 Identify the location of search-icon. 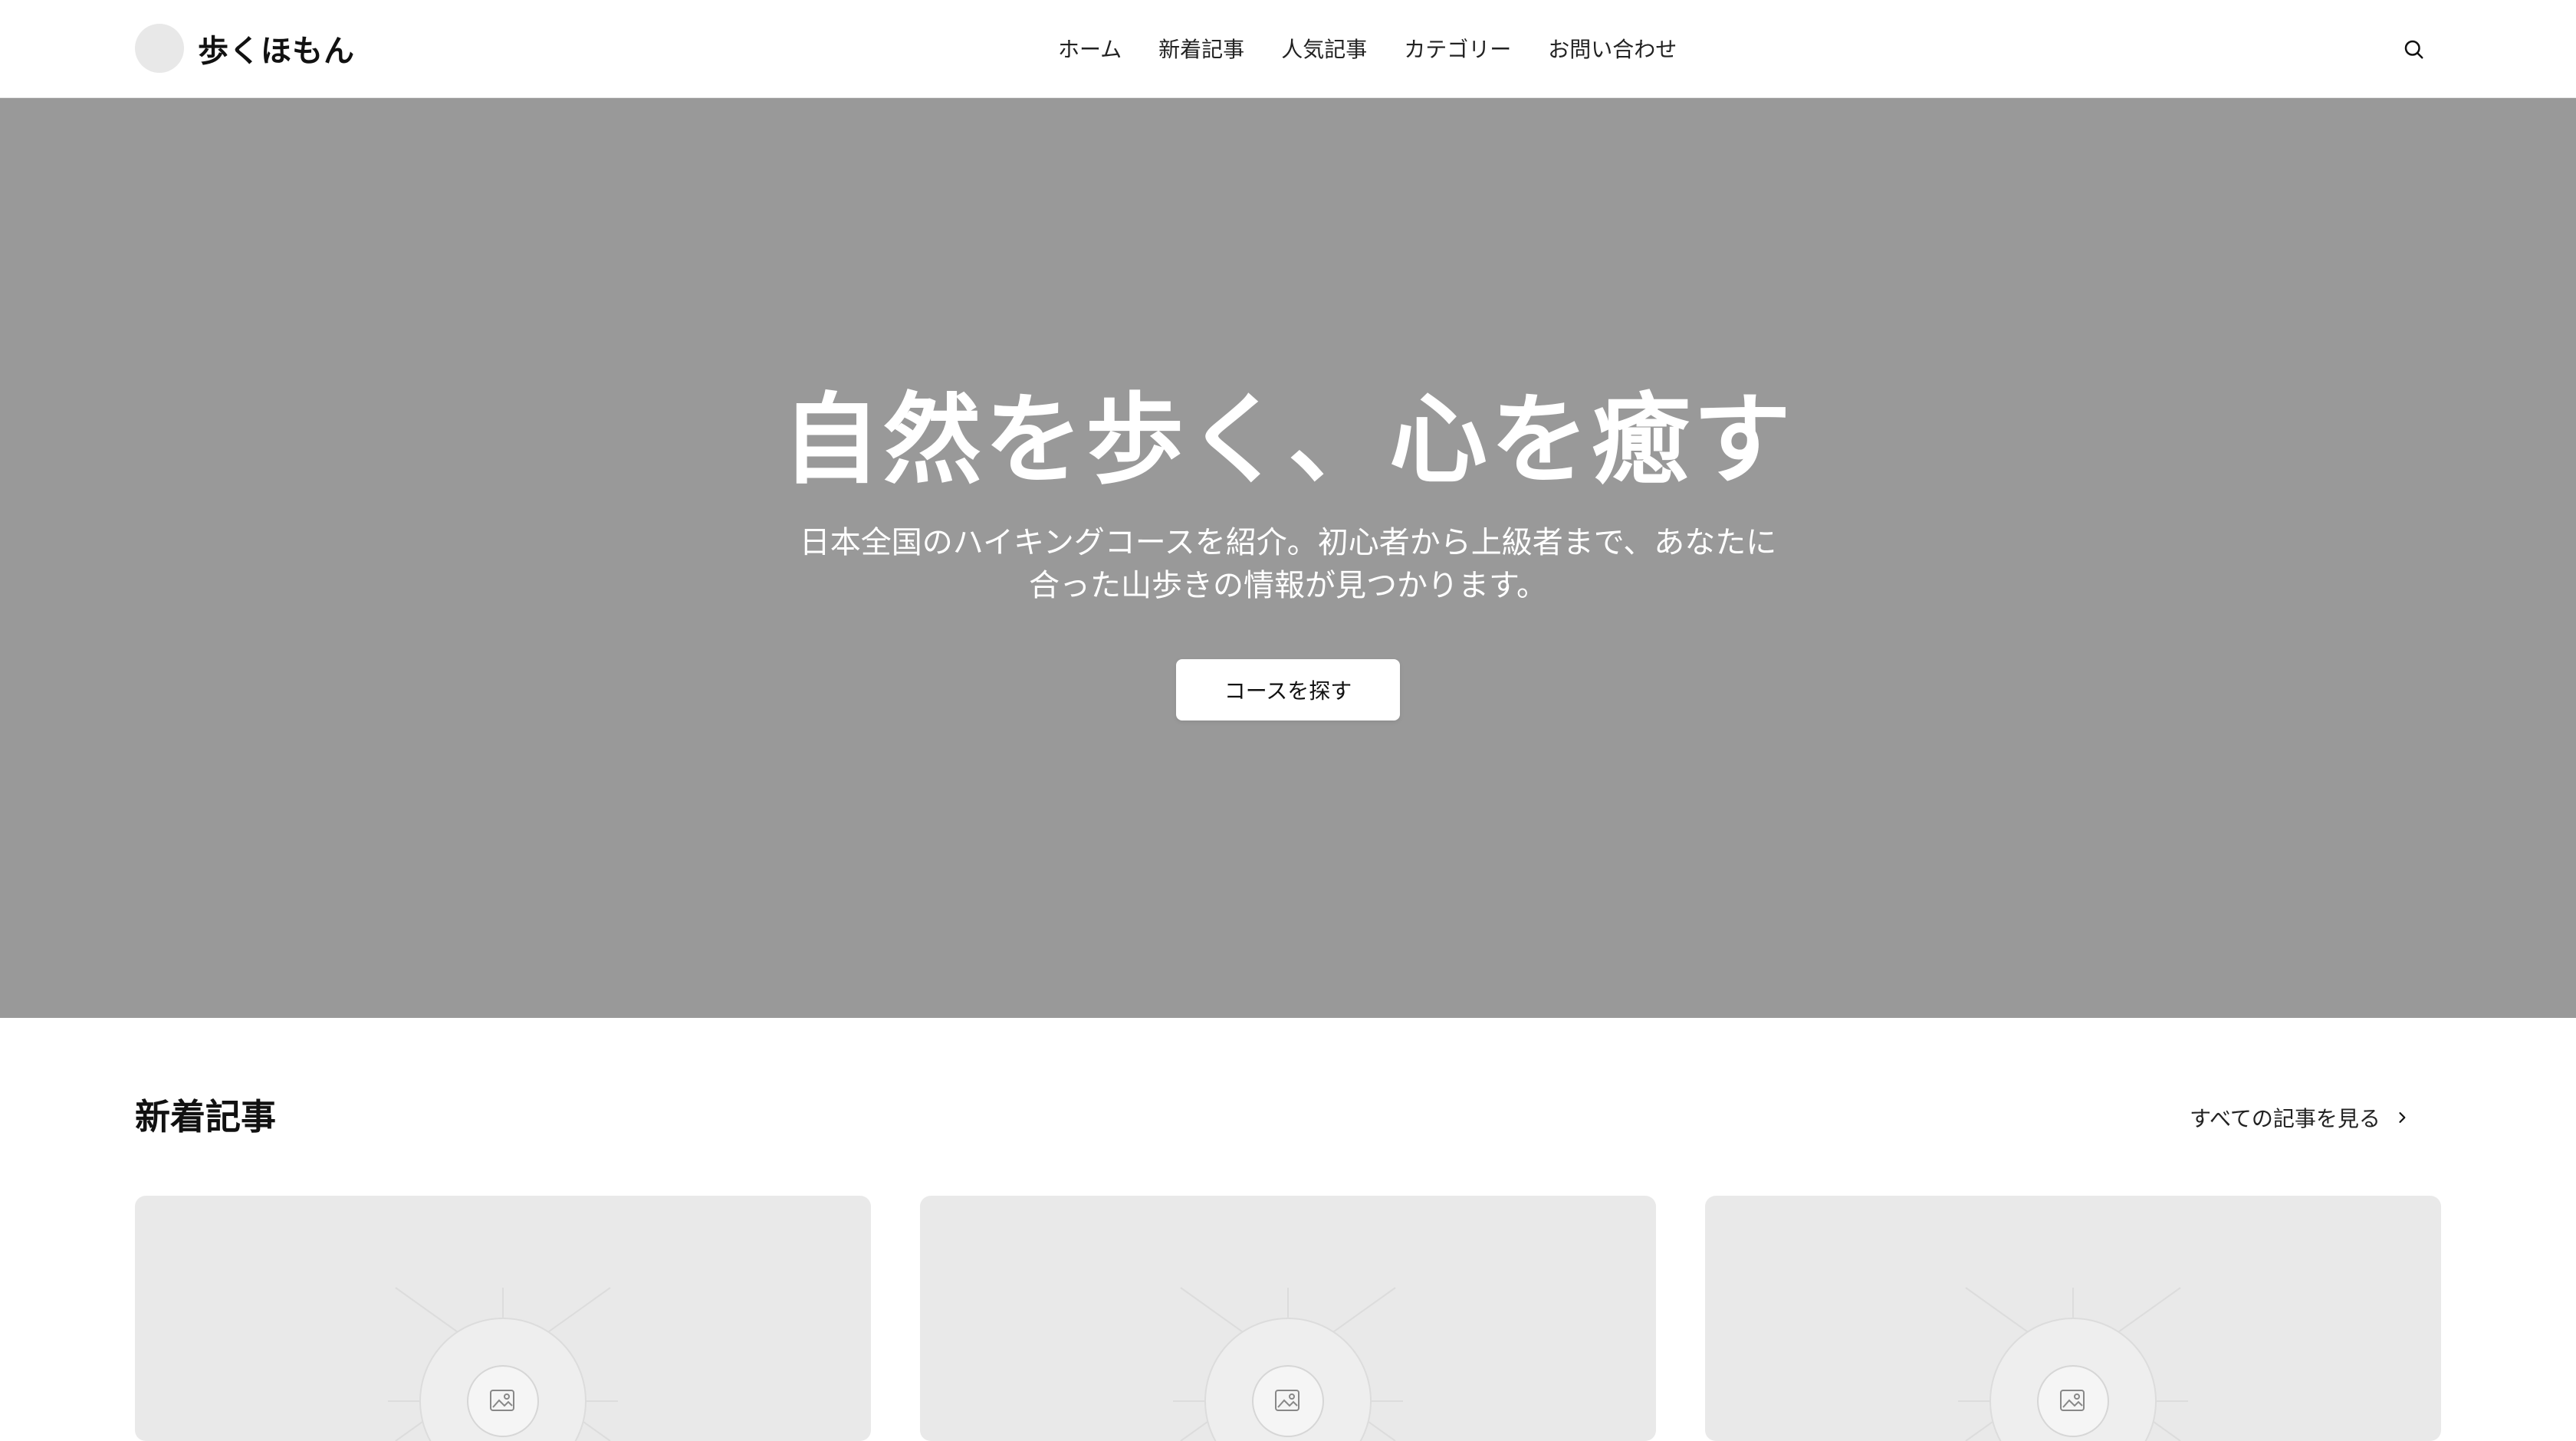
(2413, 49).